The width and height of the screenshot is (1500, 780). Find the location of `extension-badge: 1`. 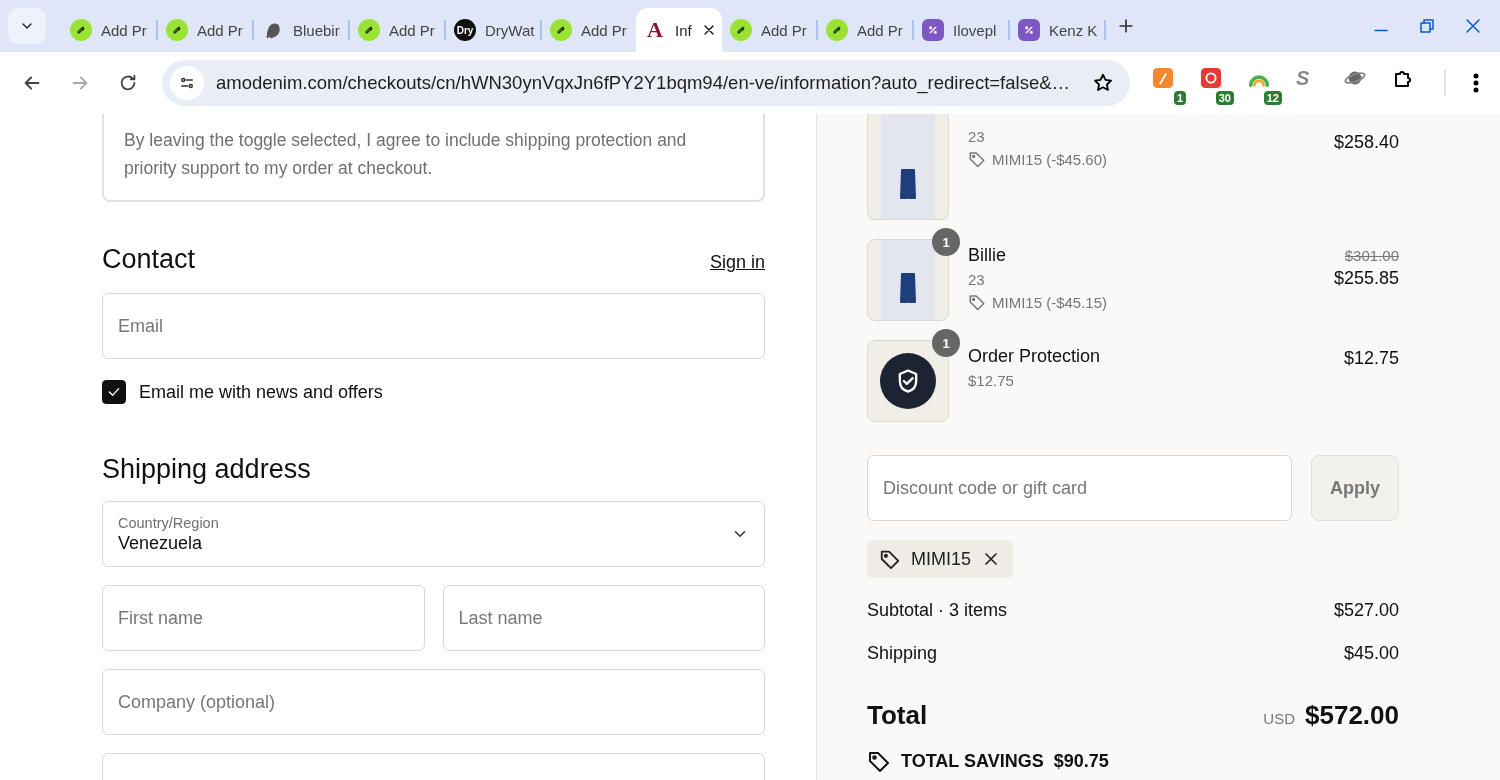

extension-badge: 1 is located at coordinates (1179, 98).